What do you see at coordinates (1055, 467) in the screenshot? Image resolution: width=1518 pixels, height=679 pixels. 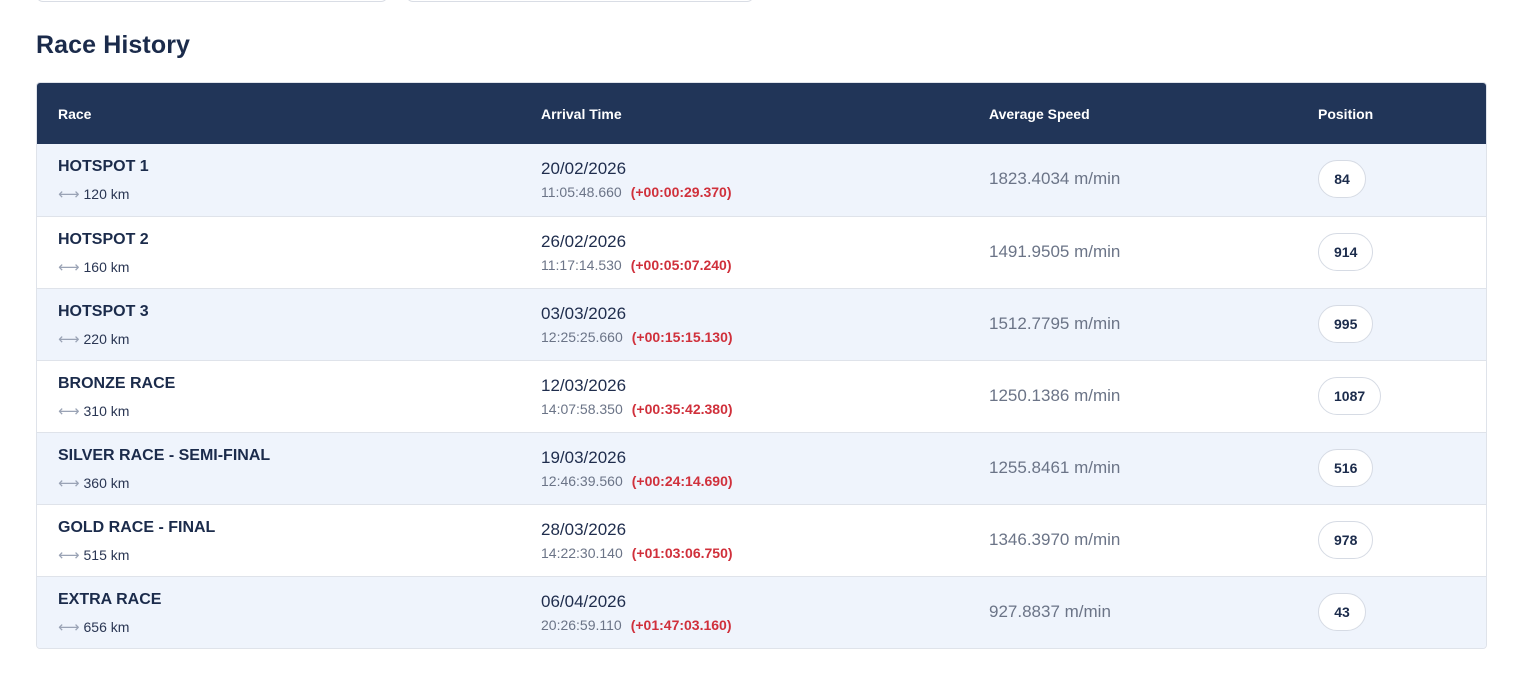 I see `average-speed: 1255.8461 m/min` at bounding box center [1055, 467].